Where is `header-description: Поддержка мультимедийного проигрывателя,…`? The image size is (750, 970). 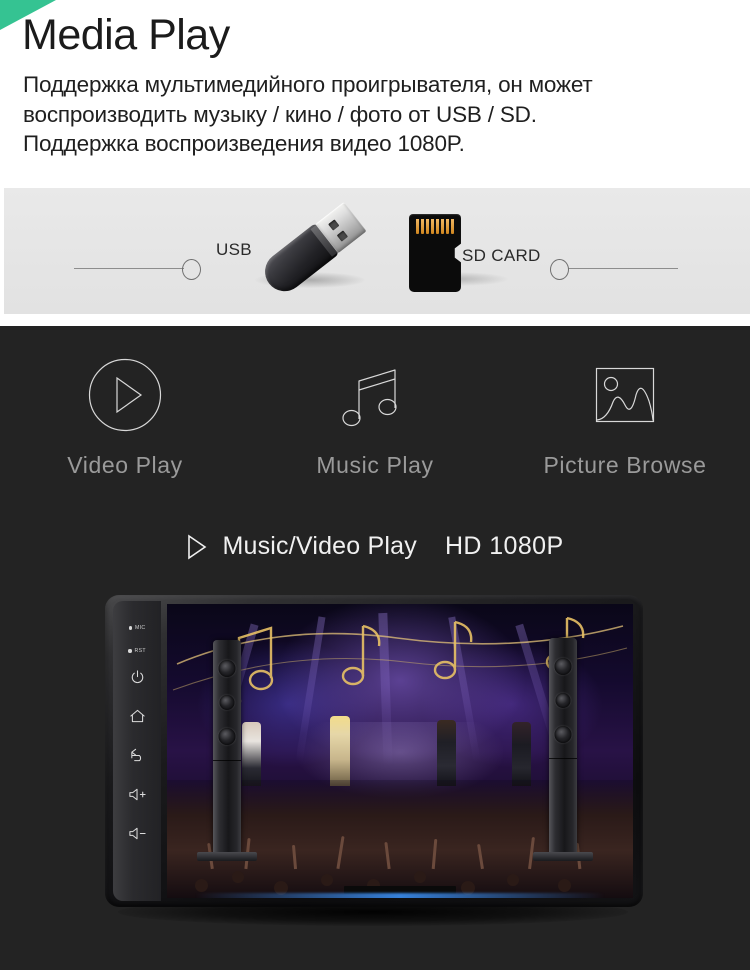 header-description: Поддержка мультимедийного проигрывателя,… is located at coordinates (381, 114).